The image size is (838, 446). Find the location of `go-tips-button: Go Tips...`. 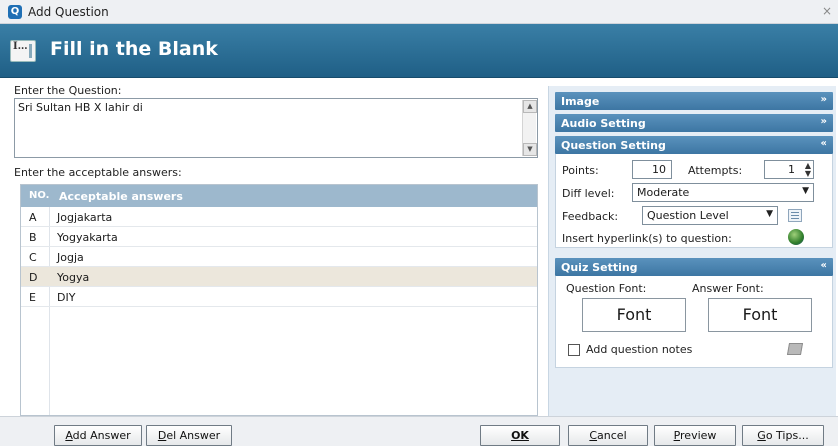

go-tips-button: Go Tips... is located at coordinates (783, 435).